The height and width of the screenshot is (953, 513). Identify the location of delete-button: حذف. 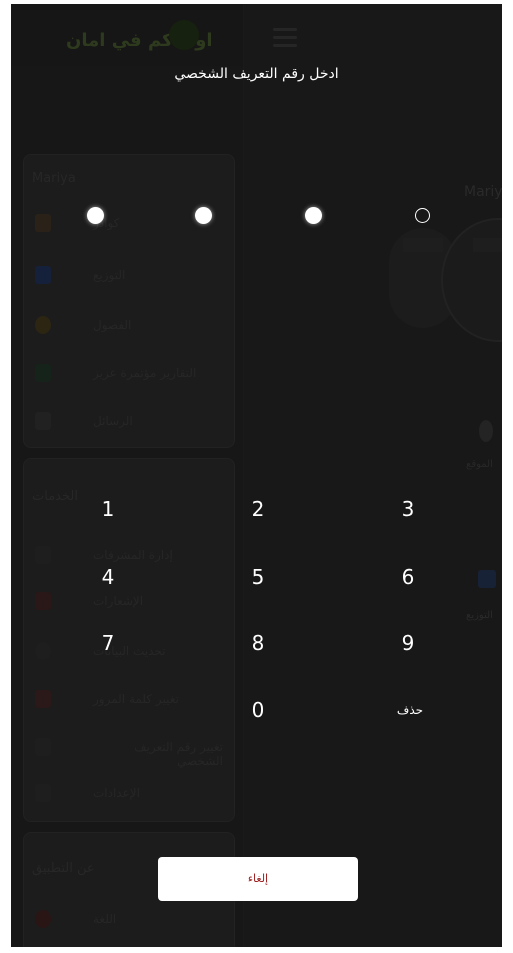
(410, 710).